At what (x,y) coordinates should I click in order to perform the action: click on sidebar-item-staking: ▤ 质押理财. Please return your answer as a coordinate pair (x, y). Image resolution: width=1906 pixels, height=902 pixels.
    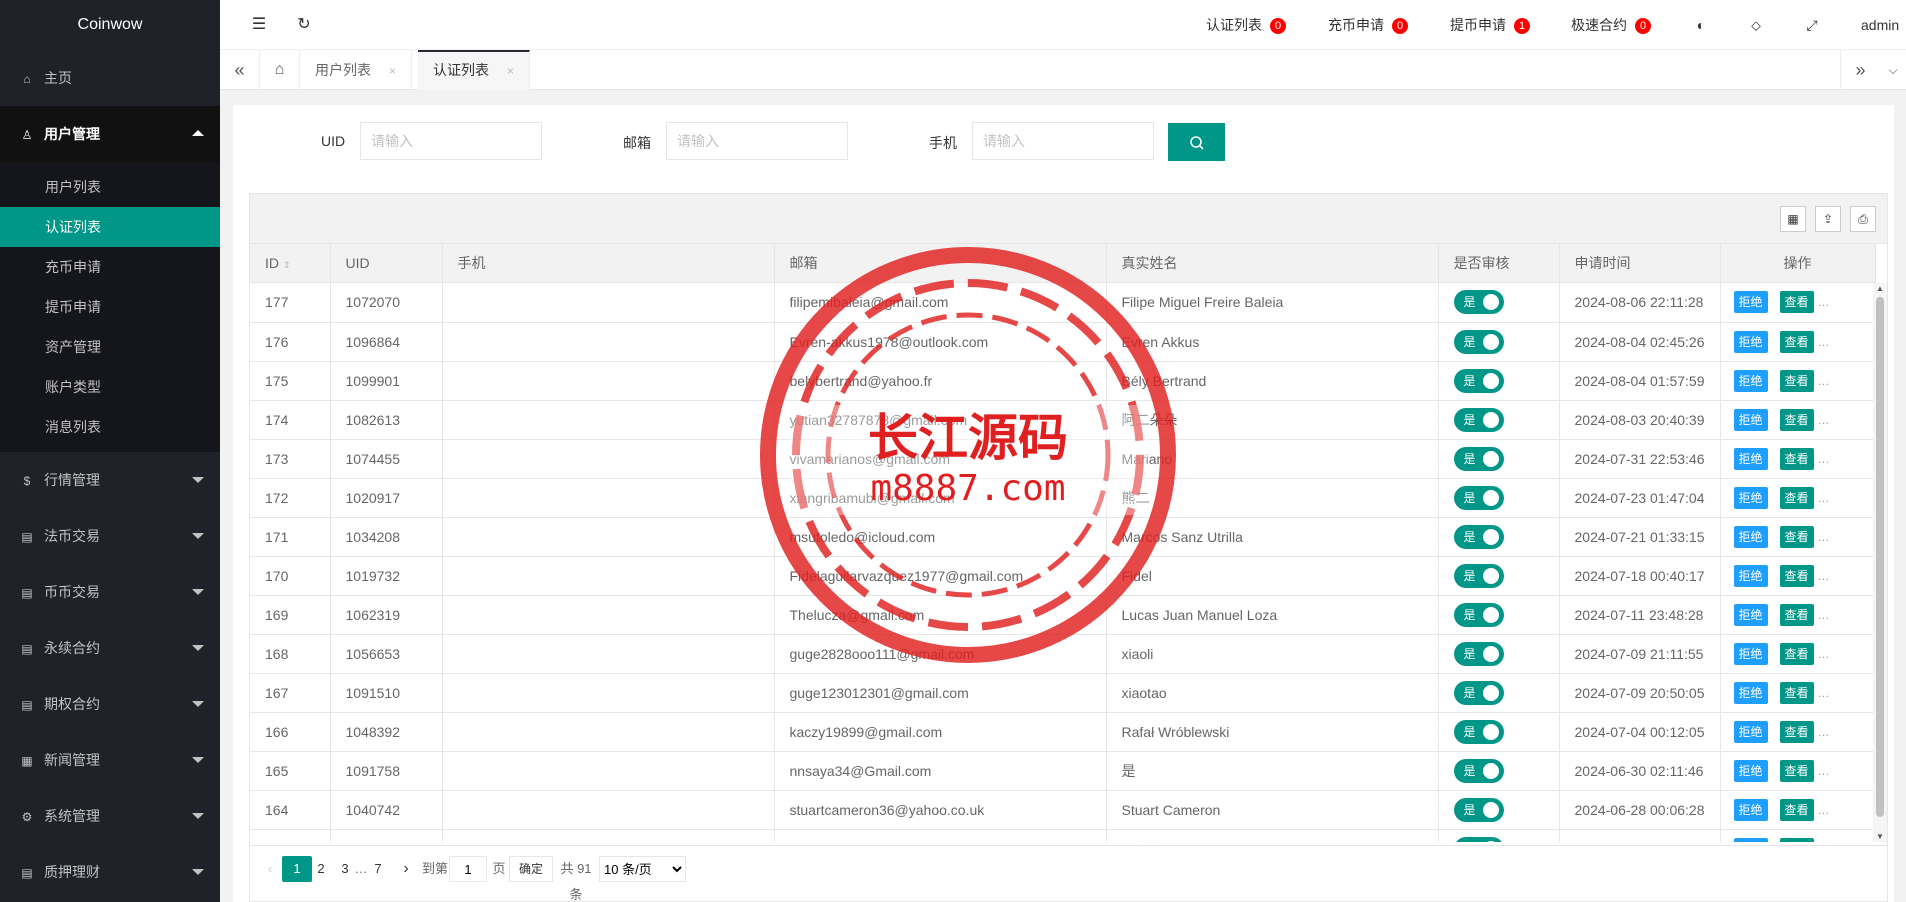
    Looking at the image, I should click on (110, 872).